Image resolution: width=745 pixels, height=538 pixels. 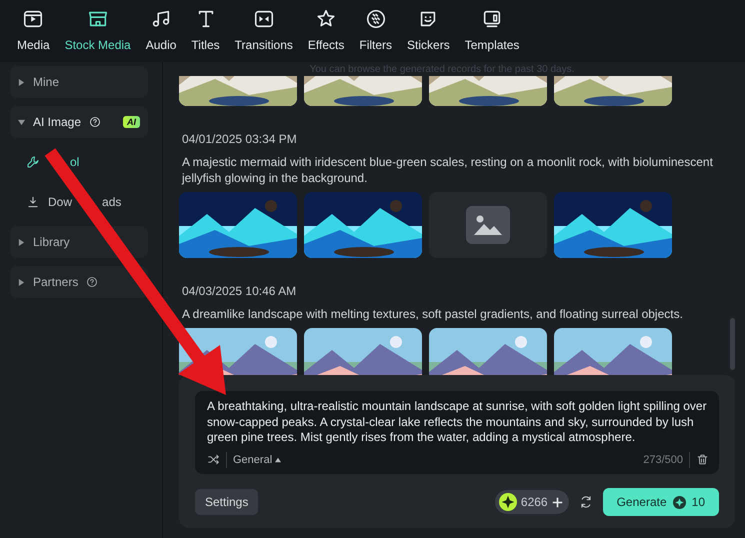 I want to click on toolbar-tab: Stock Media, so click(x=98, y=31).